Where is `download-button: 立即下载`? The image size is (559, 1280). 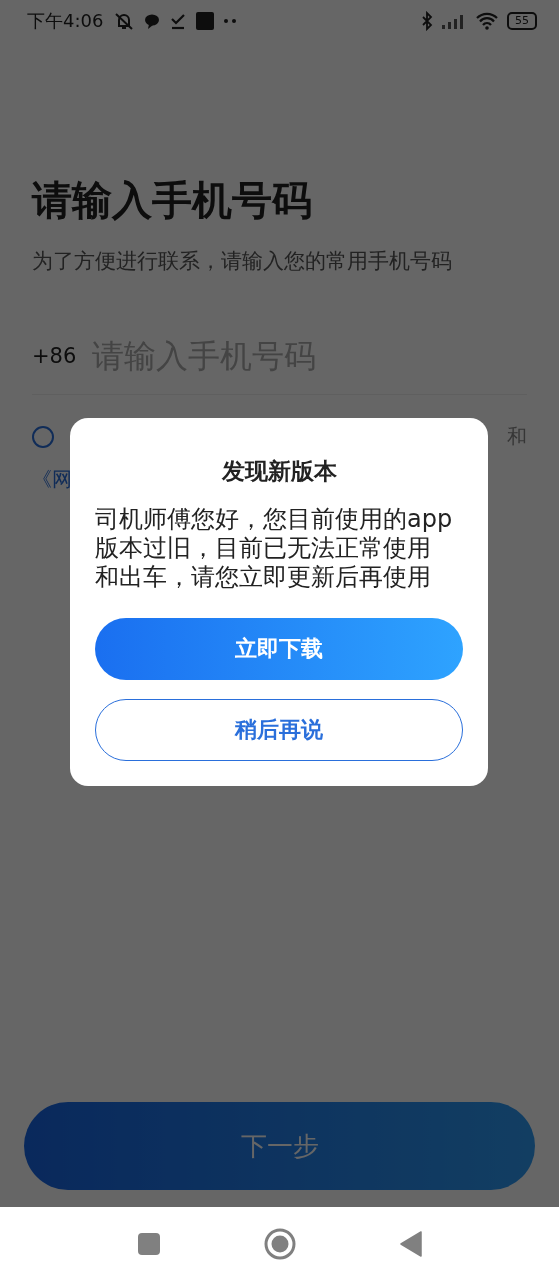
download-button: 立即下载 is located at coordinates (279, 649).